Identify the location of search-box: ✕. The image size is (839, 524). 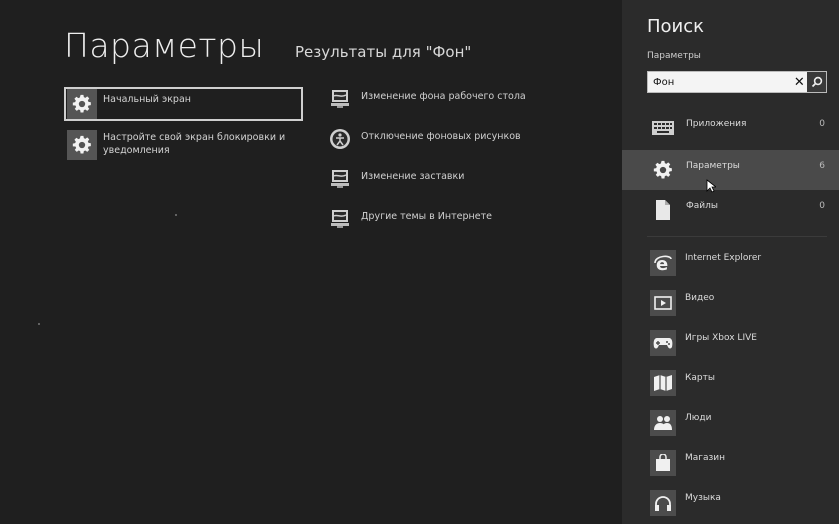
(737, 82).